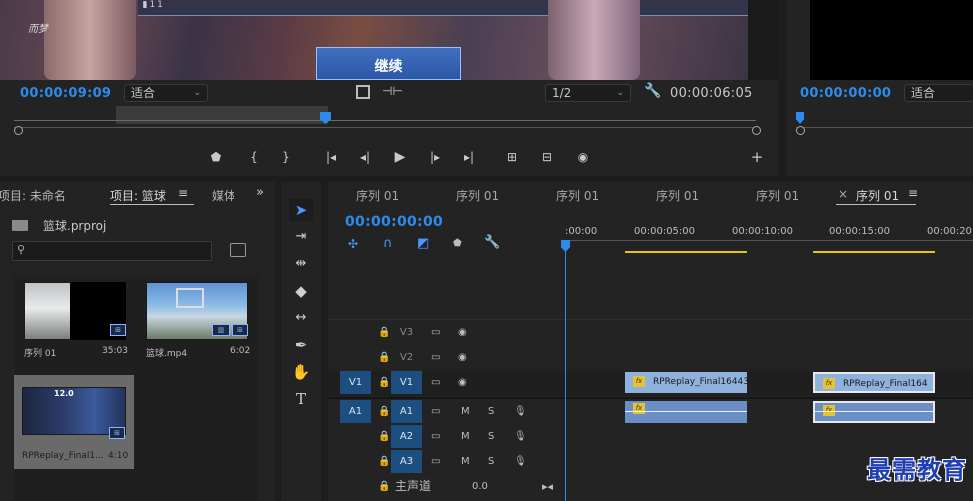 This screenshot has width=973, height=501. I want to click on go-to-in-icon: |◂, so click(331, 157).